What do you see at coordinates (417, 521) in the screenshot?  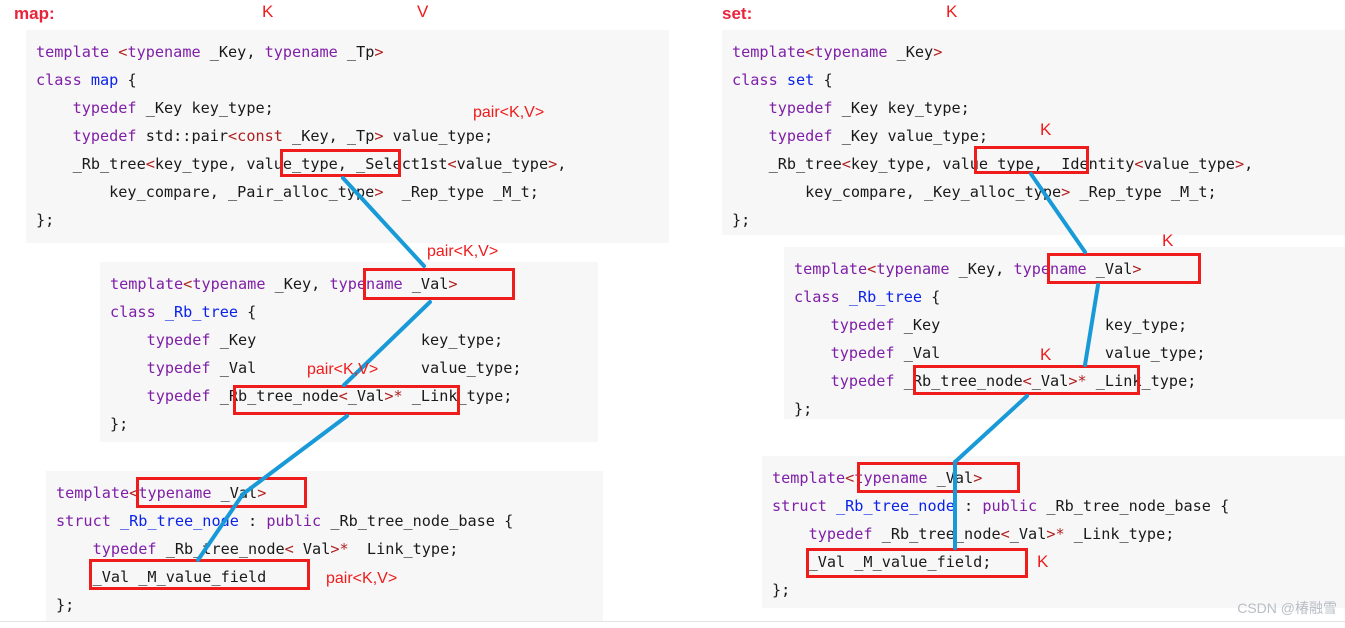 I see `code-token: _Rb_tree_node_base {` at bounding box center [417, 521].